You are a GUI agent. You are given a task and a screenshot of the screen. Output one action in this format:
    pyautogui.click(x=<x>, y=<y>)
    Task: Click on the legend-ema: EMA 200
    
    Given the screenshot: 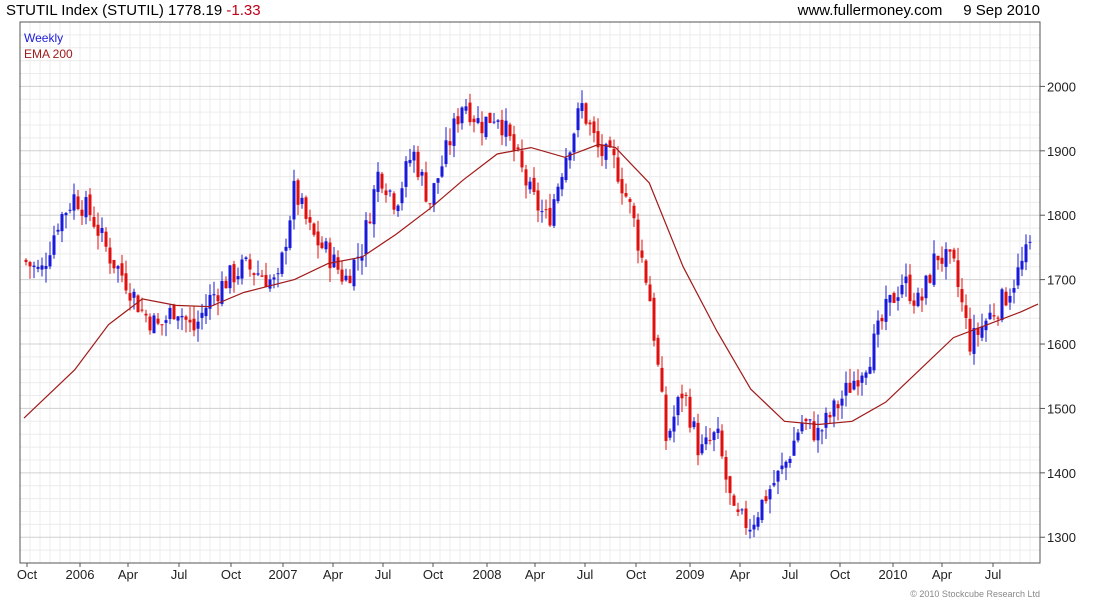 What is the action you would take?
    pyautogui.click(x=48, y=54)
    